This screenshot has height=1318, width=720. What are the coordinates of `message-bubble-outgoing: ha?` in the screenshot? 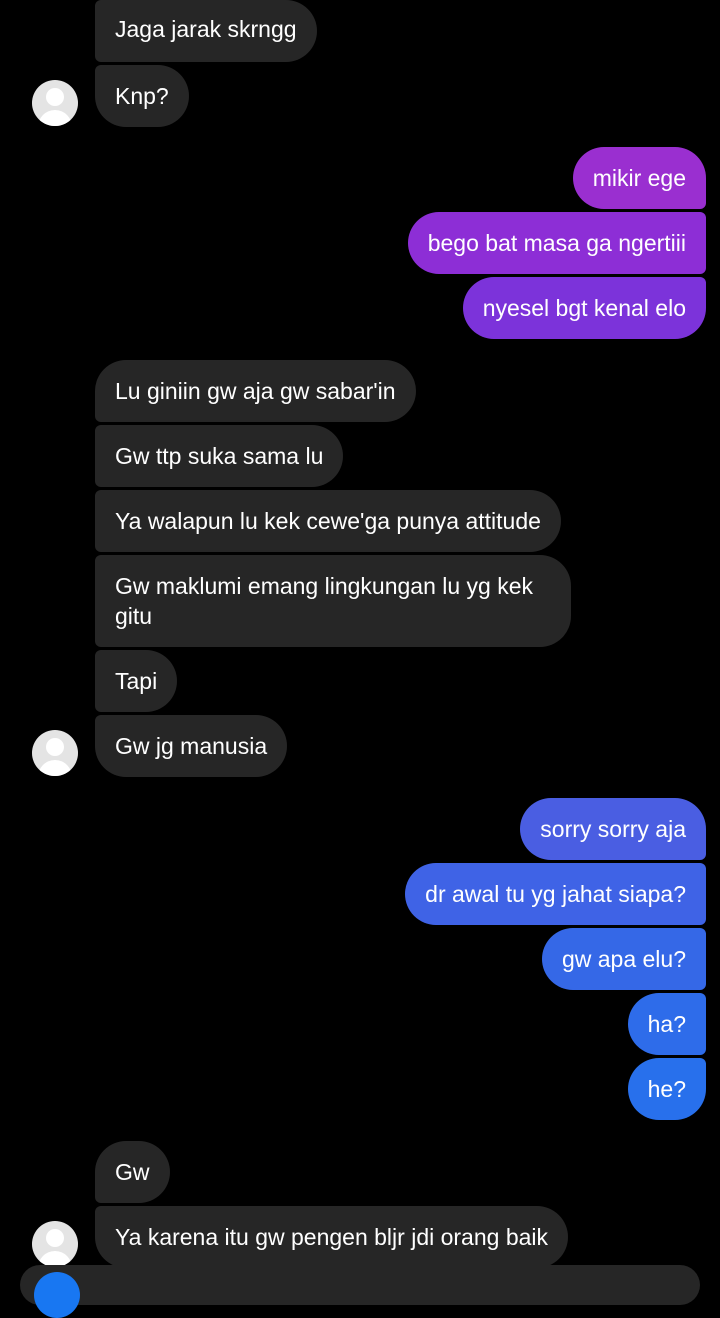 It's located at (666, 1024).